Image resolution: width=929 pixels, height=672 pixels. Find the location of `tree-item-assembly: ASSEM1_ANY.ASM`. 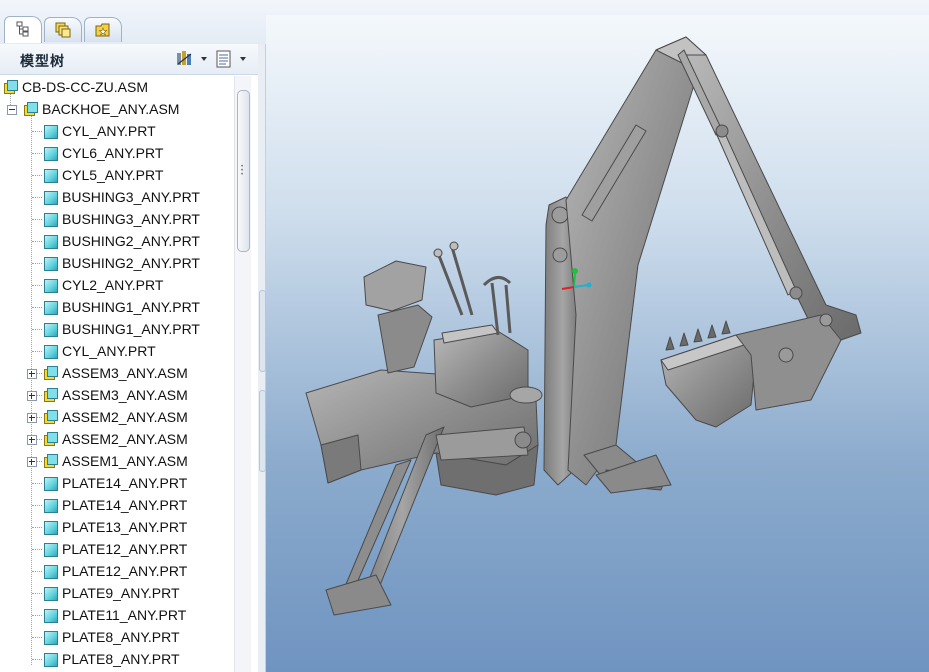

tree-item-assembly: ASSEM1_ANY.ASM is located at coordinates (117, 461).